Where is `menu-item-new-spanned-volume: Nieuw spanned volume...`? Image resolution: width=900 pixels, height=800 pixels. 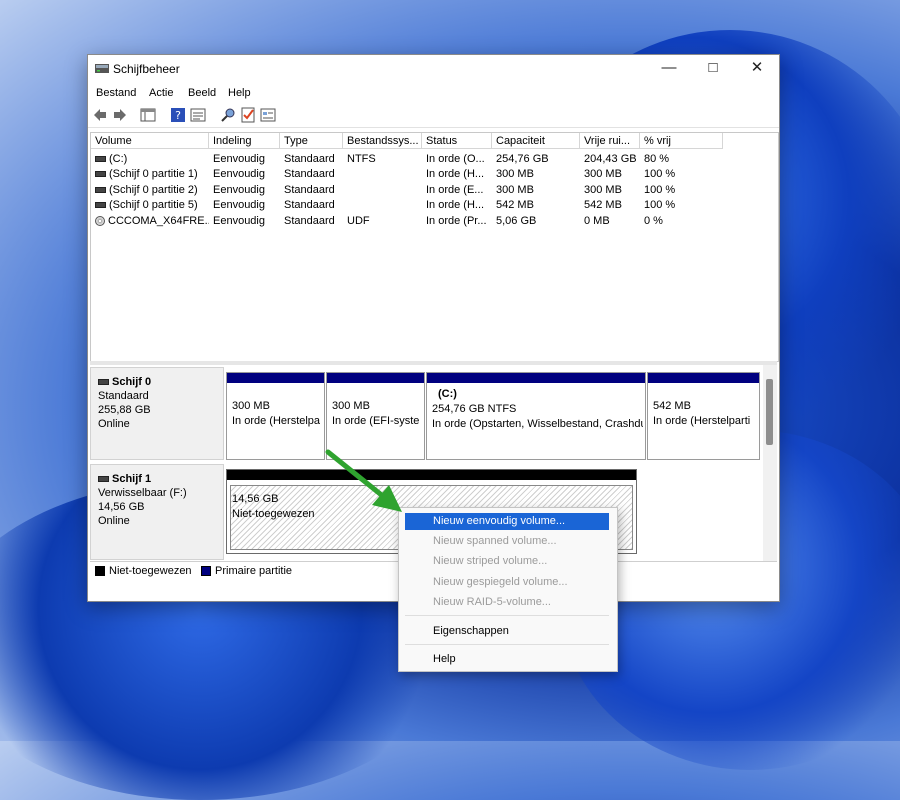
menu-item-new-spanned-volume: Nieuw spanned volume... is located at coordinates (507, 541).